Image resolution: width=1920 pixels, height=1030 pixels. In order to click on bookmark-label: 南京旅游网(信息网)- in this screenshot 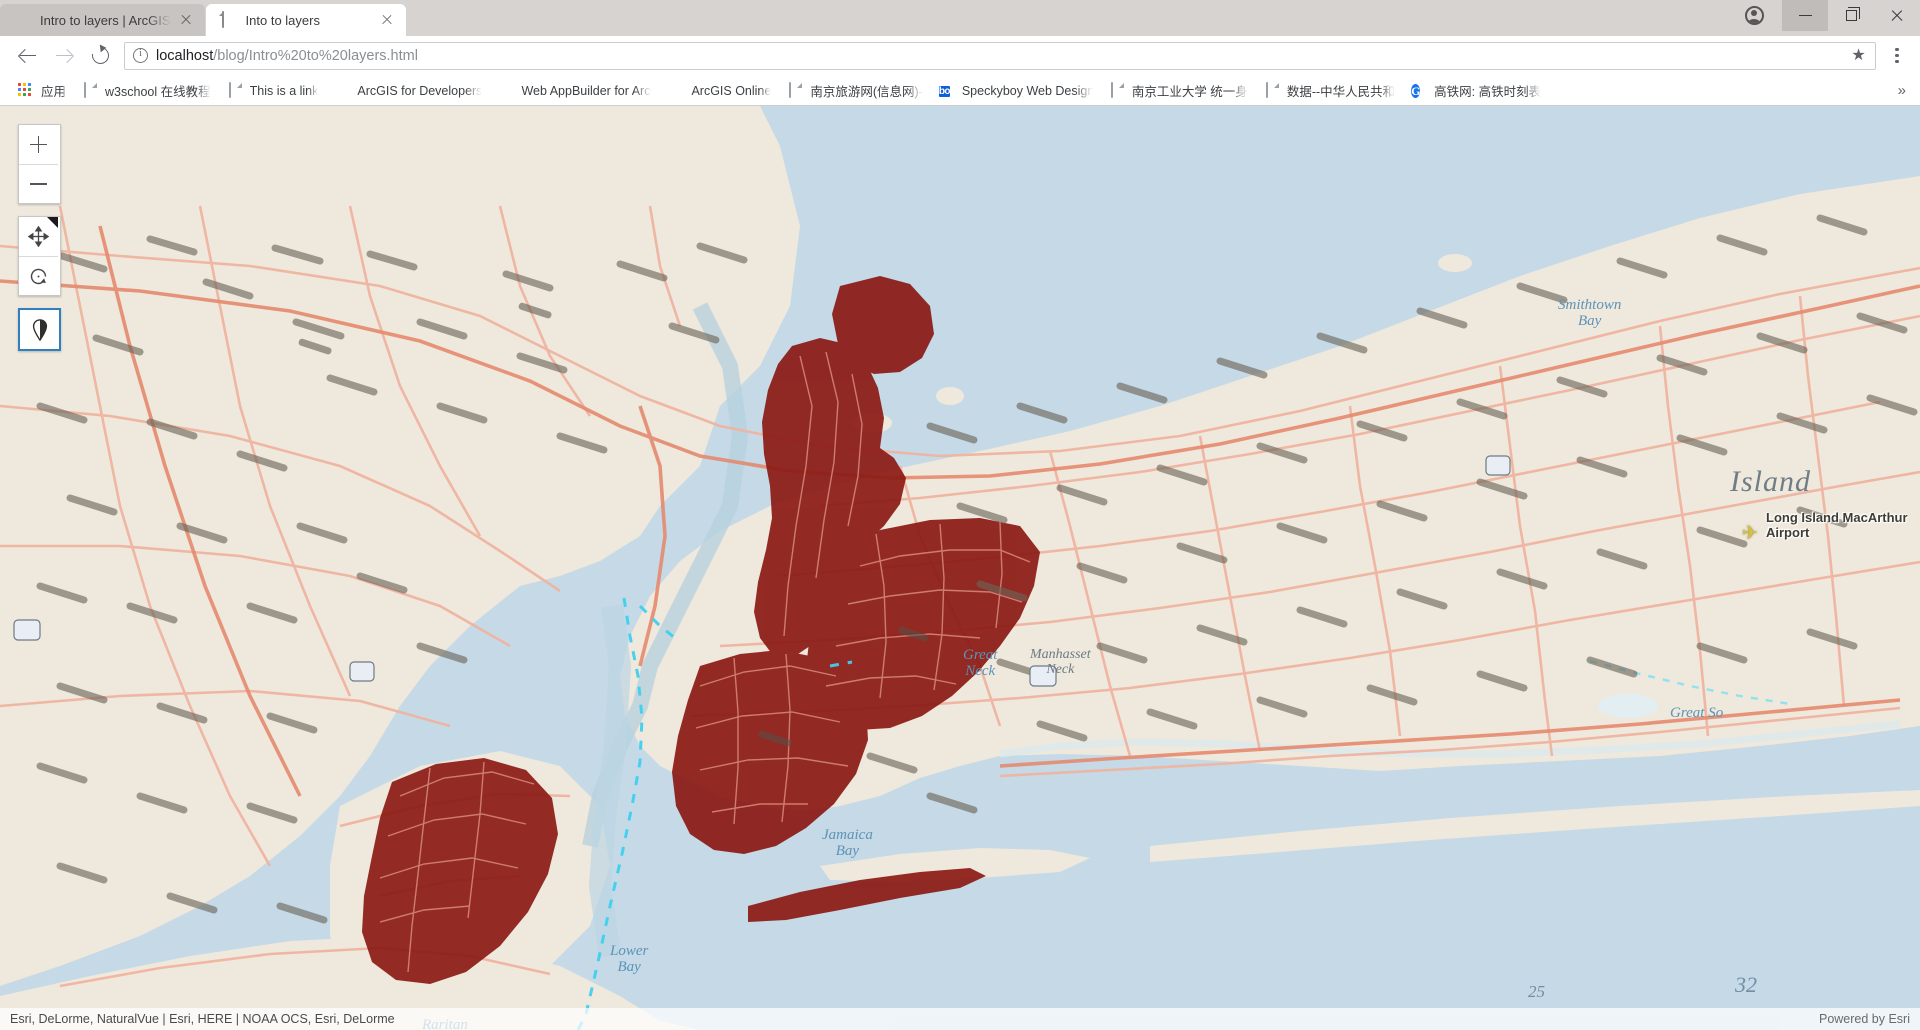, I will do `click(866, 92)`.